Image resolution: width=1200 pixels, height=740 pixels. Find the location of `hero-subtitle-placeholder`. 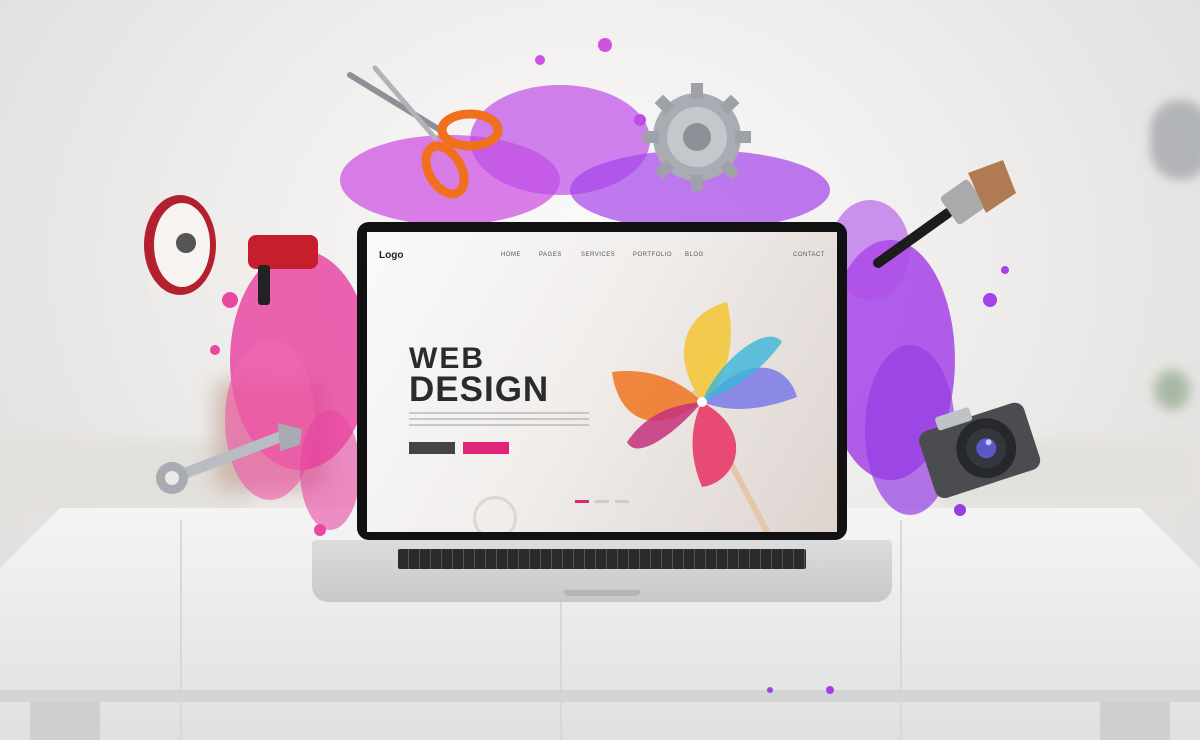

hero-subtitle-placeholder is located at coordinates (499, 419).